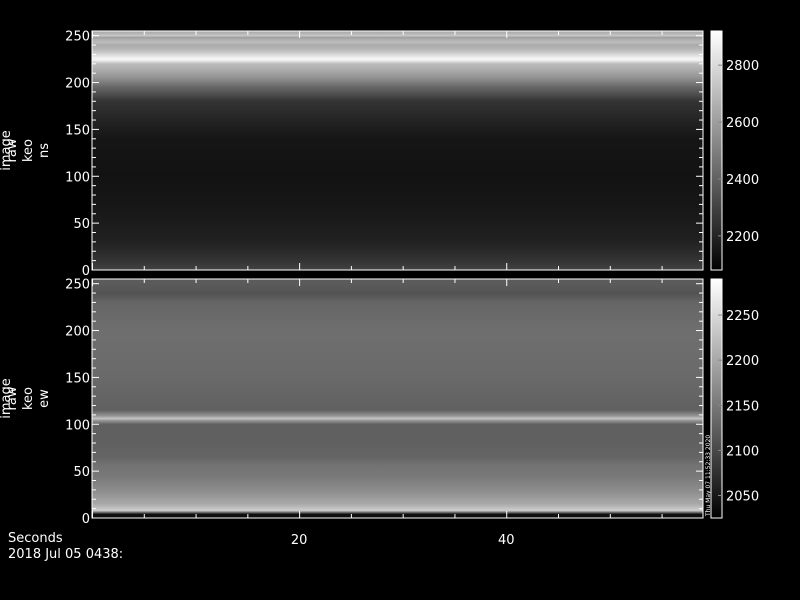 The image size is (800, 600). Describe the element at coordinates (86, 519) in the screenshot. I see `y-tick-label: 0` at that location.